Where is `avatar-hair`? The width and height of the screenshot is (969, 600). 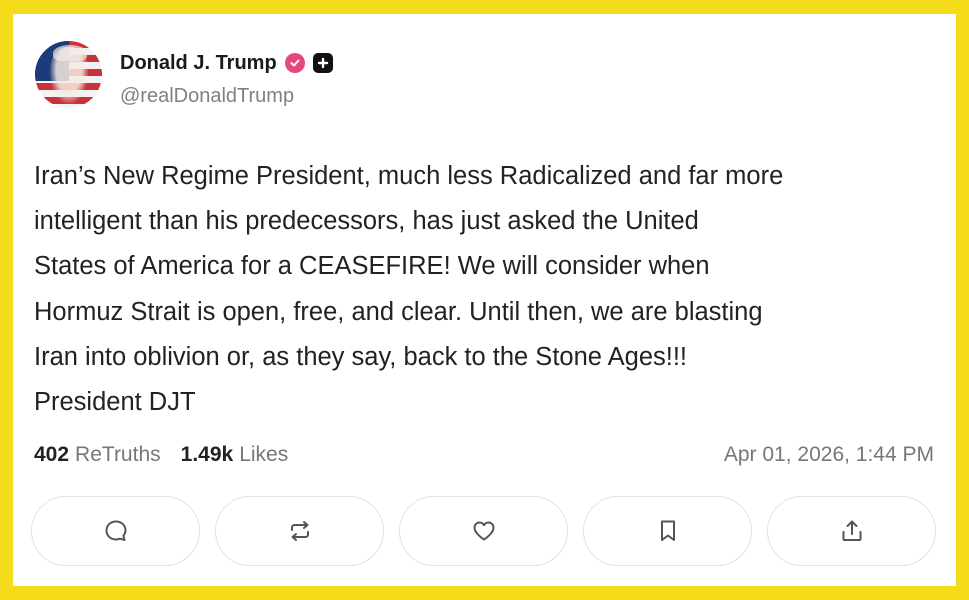 avatar-hair is located at coordinates (70, 53).